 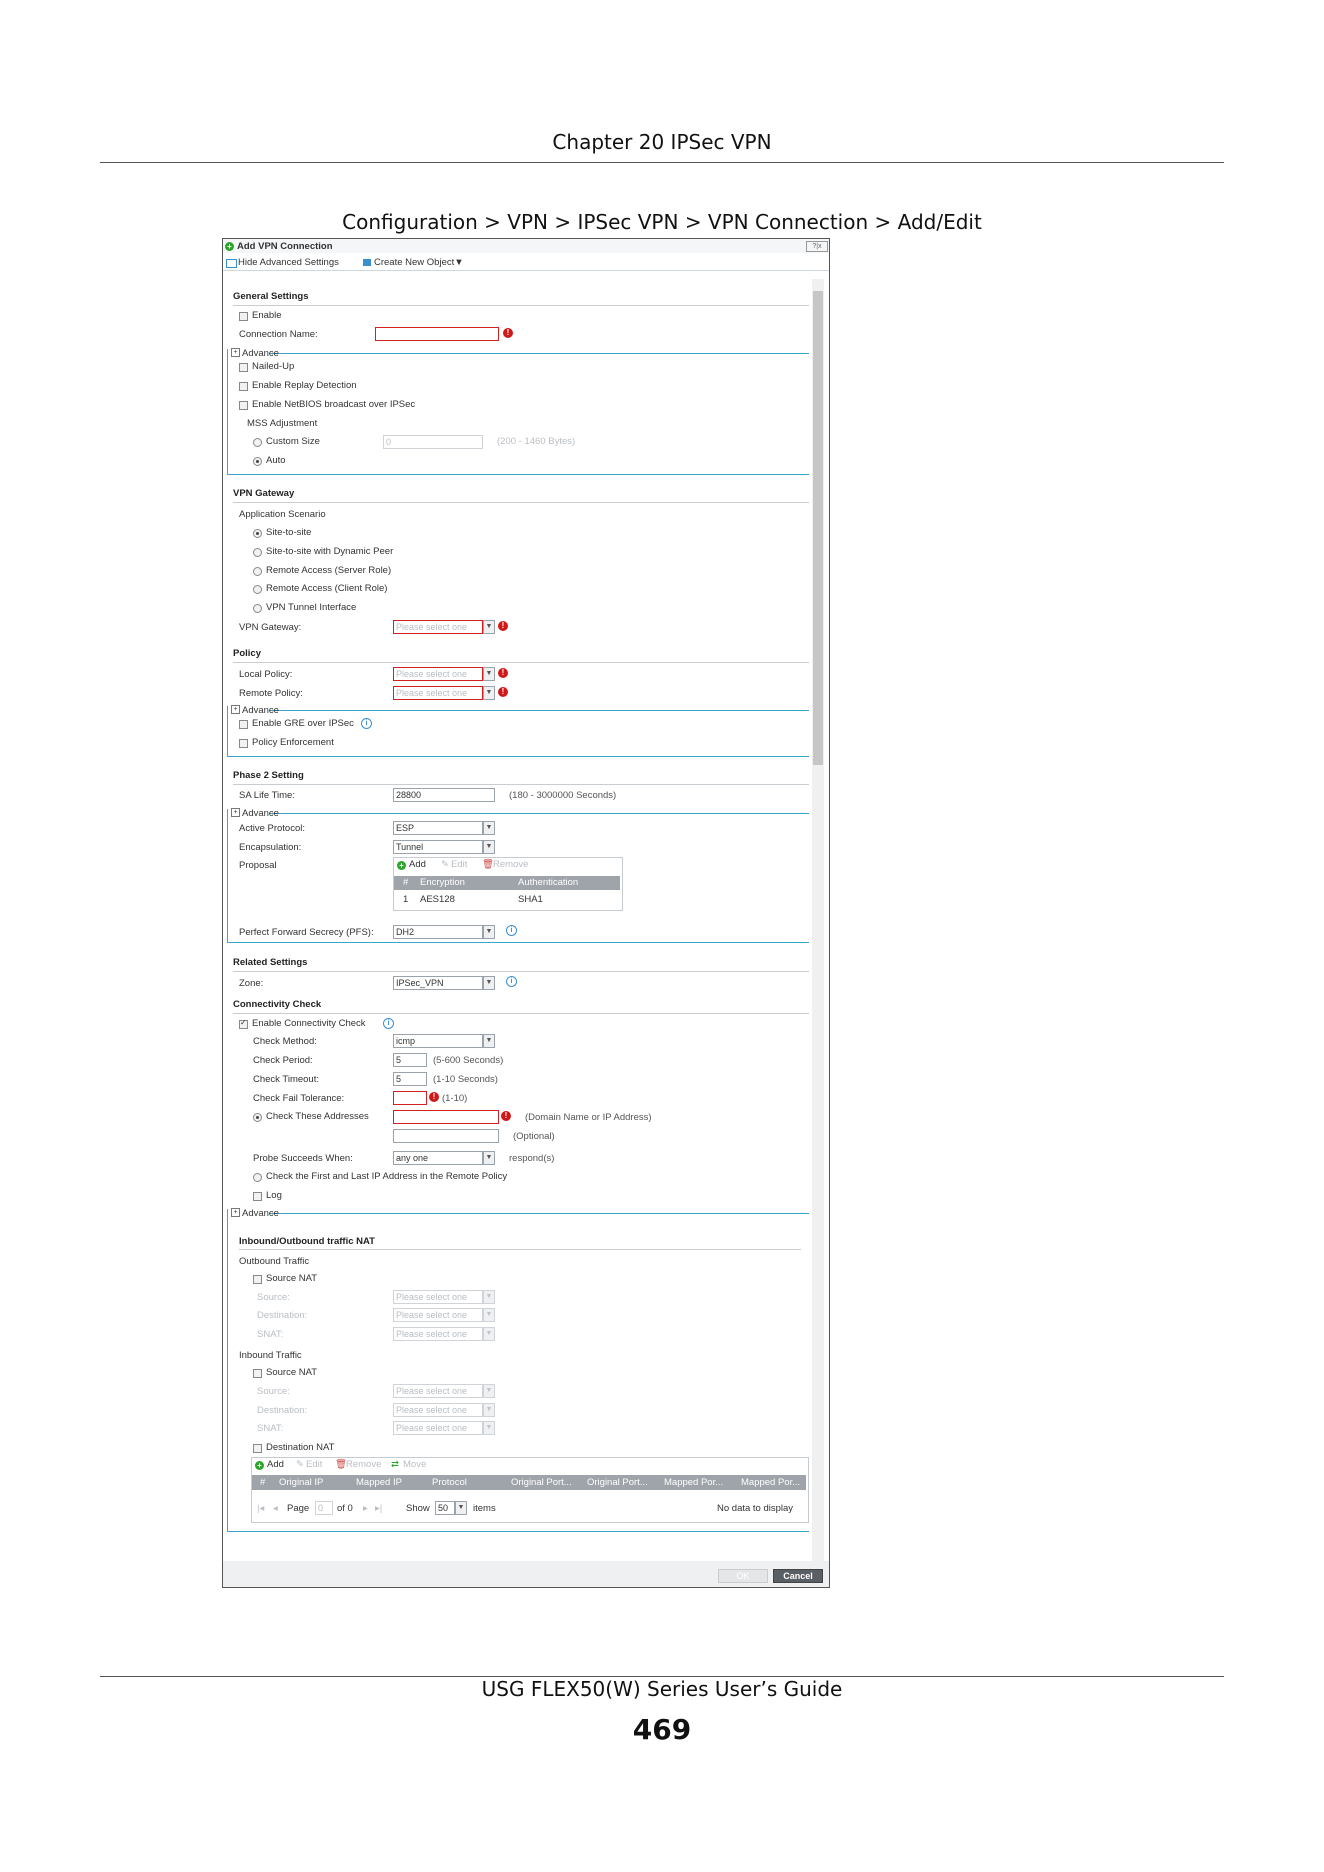 I want to click on phase2-heading: Phase 2 Setting, so click(x=268, y=775).